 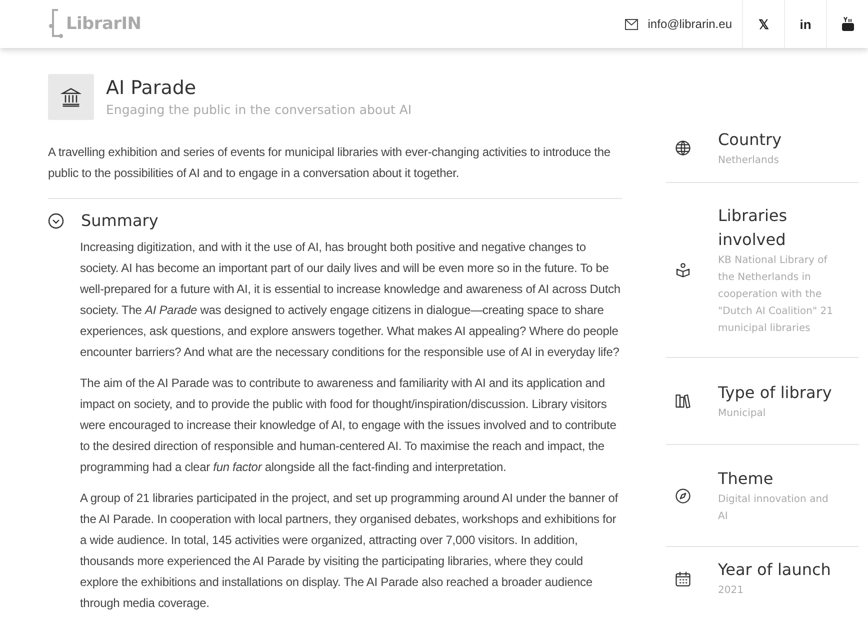 What do you see at coordinates (56, 220) in the screenshot?
I see `chevron-icon` at bounding box center [56, 220].